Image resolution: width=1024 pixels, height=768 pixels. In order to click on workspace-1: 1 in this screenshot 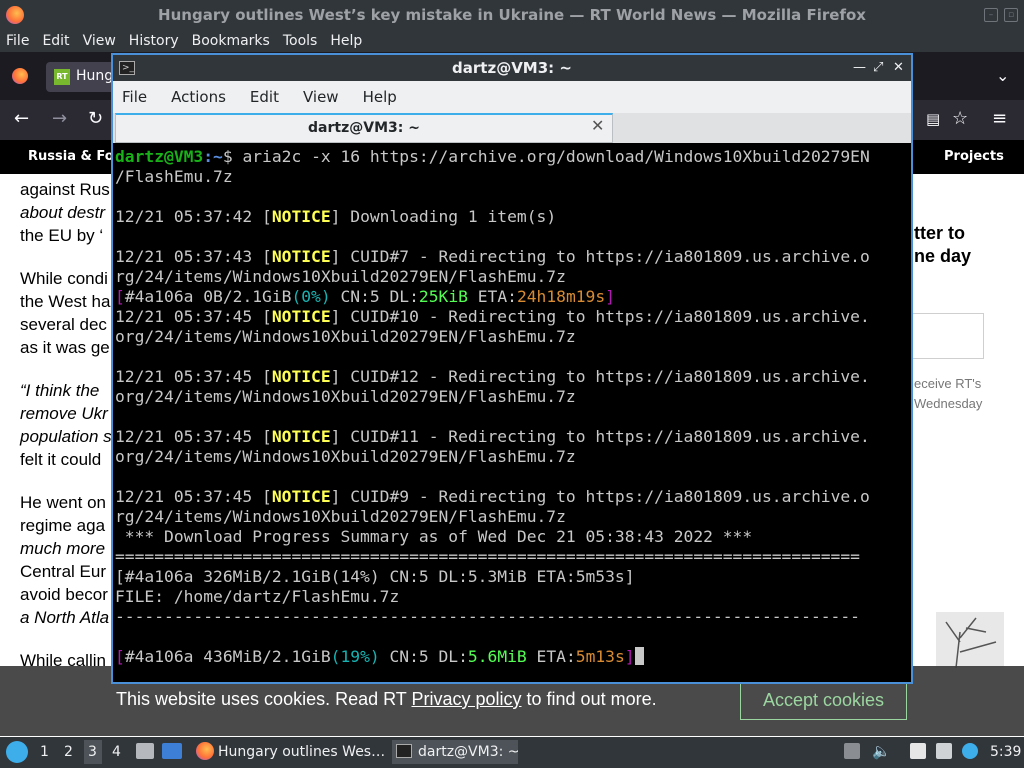, I will do `click(44, 752)`.